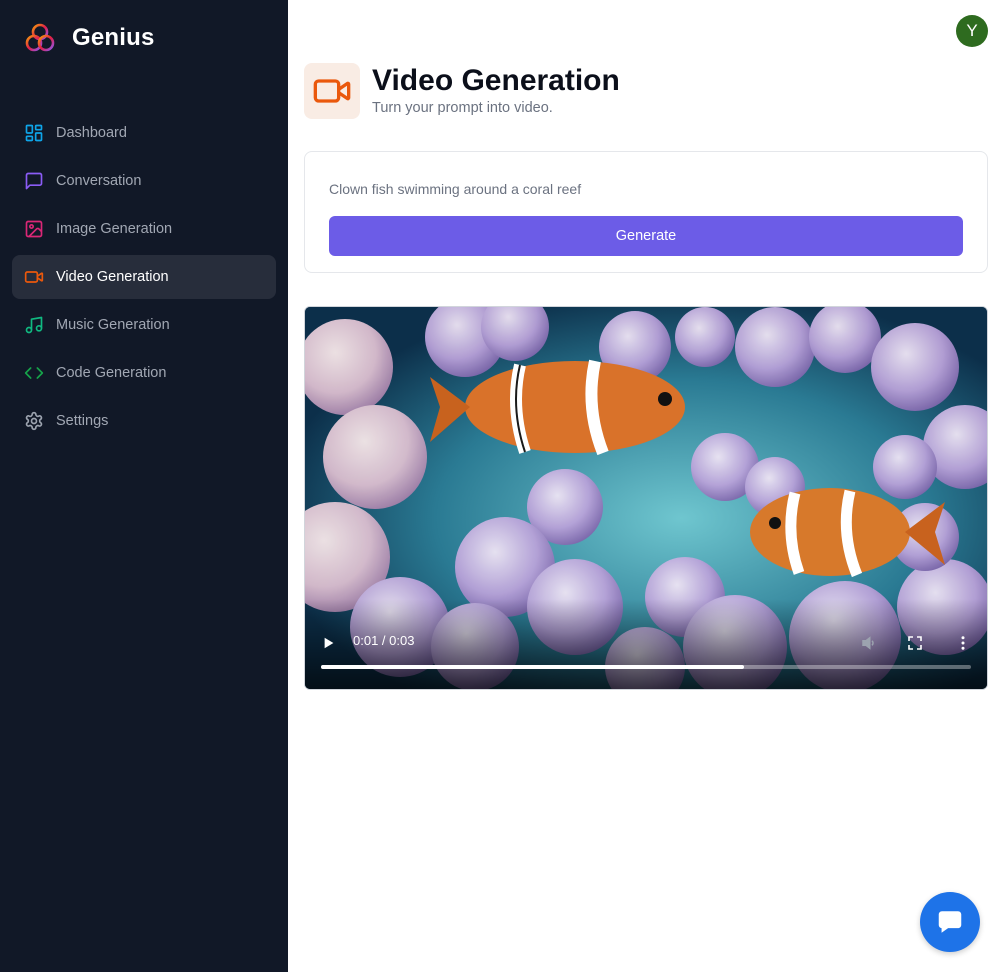 This screenshot has height=972, width=1003. I want to click on avatar-initial: Y, so click(972, 30).